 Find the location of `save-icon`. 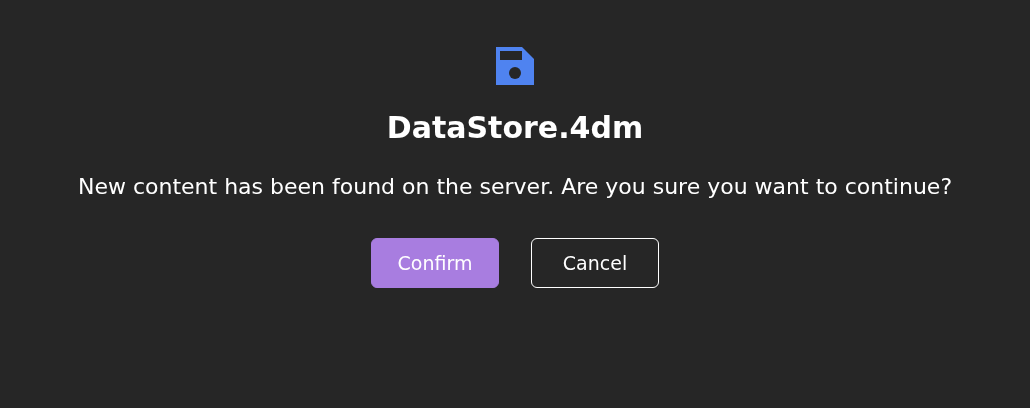

save-icon is located at coordinates (515, 66).